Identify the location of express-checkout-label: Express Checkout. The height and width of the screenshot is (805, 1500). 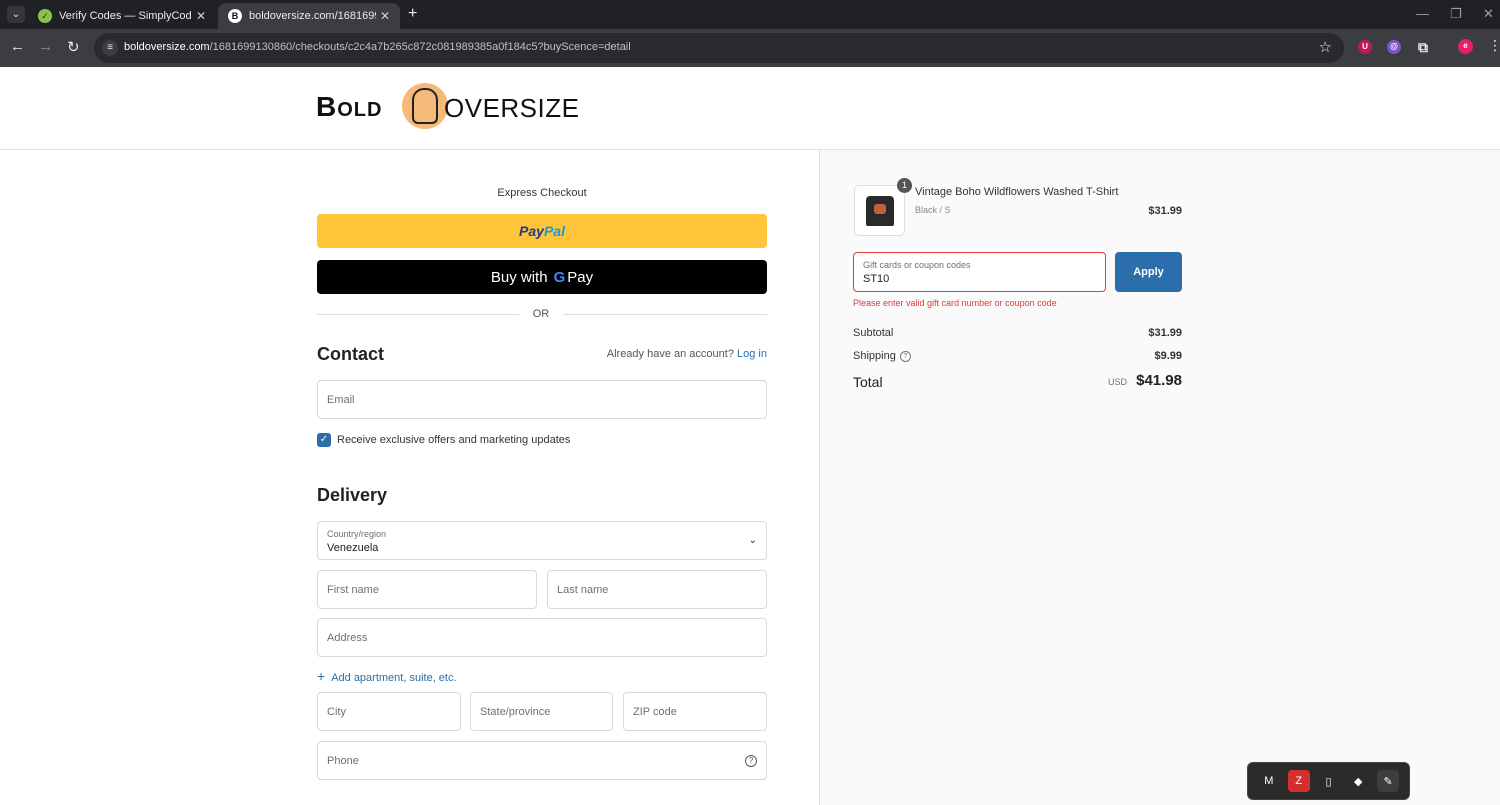
(542, 193).